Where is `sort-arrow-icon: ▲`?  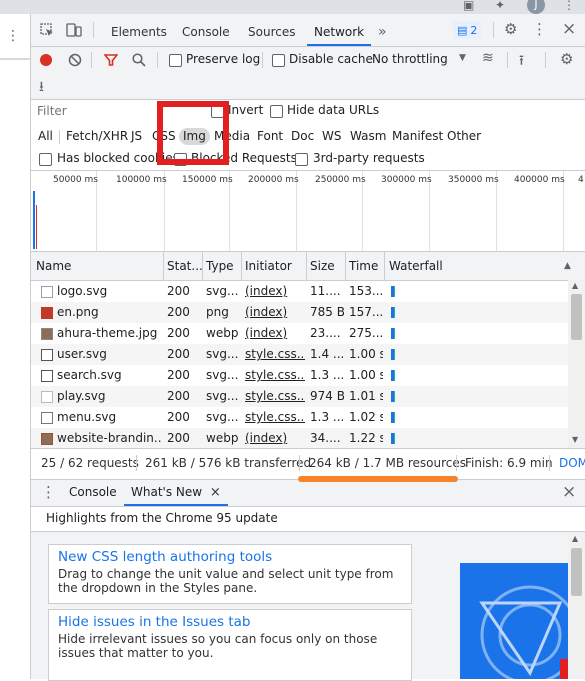
sort-arrow-icon: ▲ is located at coordinates (567, 266).